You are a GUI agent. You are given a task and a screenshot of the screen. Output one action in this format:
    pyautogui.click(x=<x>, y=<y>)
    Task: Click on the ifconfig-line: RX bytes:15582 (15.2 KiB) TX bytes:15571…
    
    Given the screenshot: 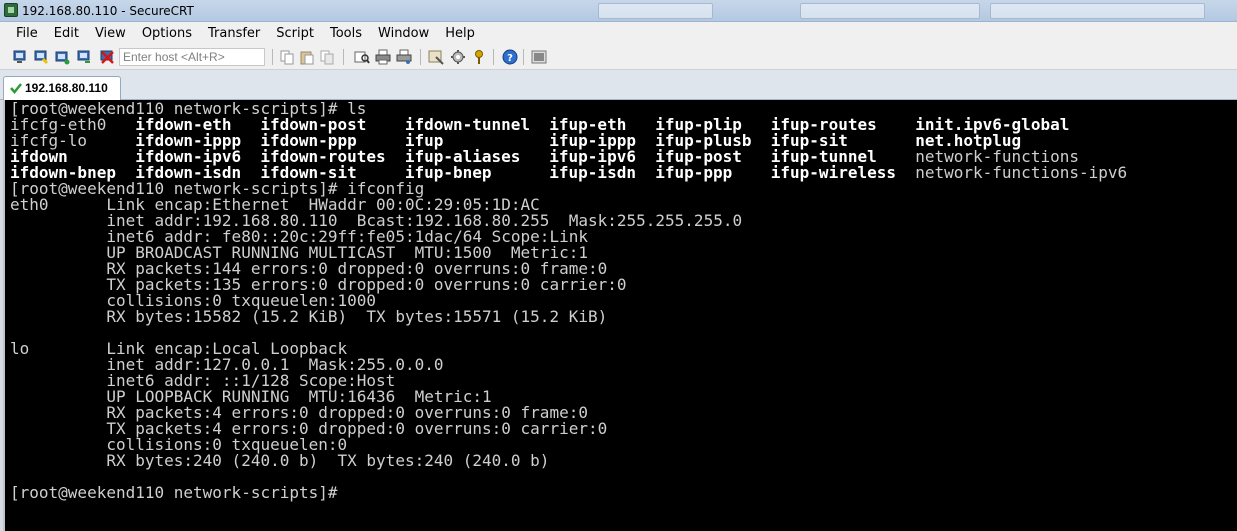 What is the action you would take?
    pyautogui.click(x=309, y=316)
    